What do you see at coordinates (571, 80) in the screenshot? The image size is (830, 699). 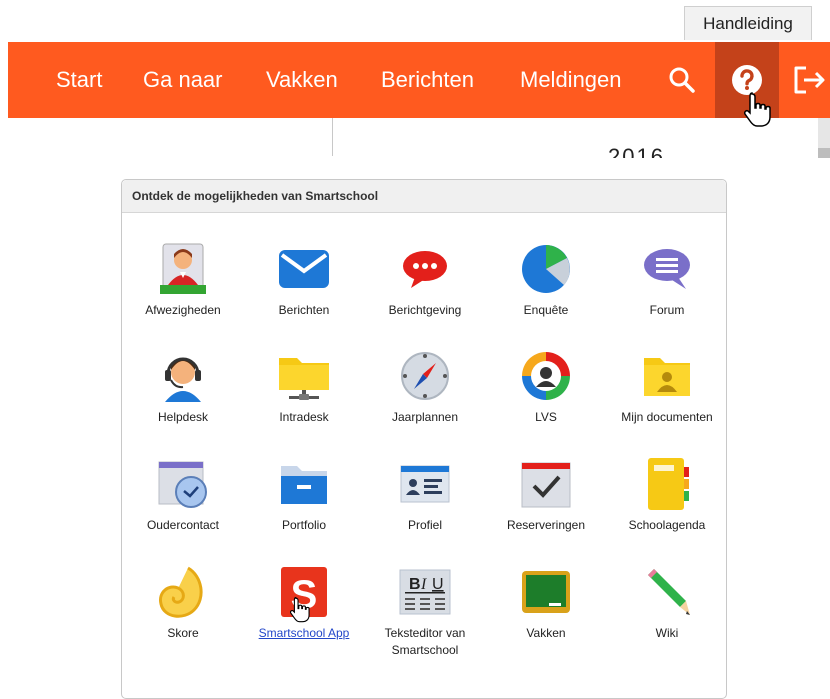 I see `nav-meldingen: Meldingen` at bounding box center [571, 80].